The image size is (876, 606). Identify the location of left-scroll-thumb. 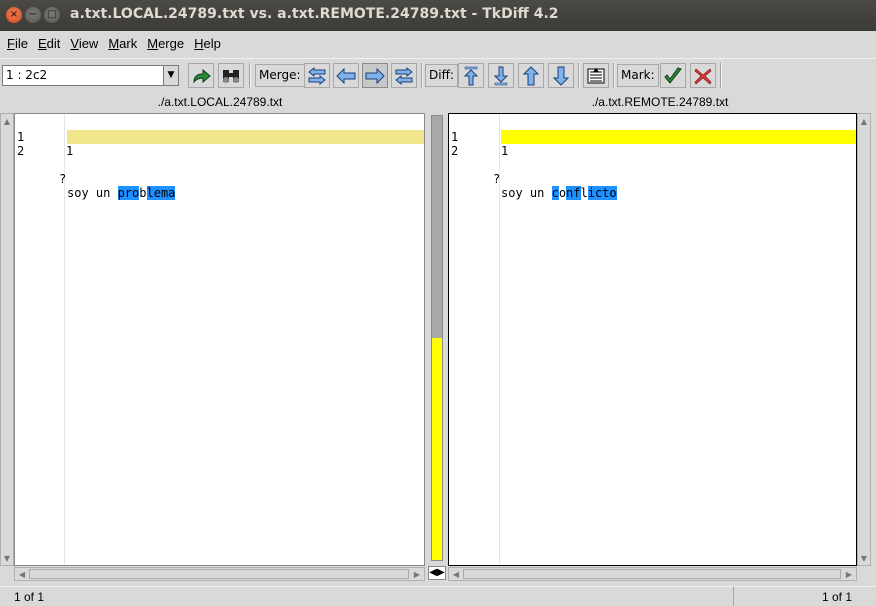
(219, 574).